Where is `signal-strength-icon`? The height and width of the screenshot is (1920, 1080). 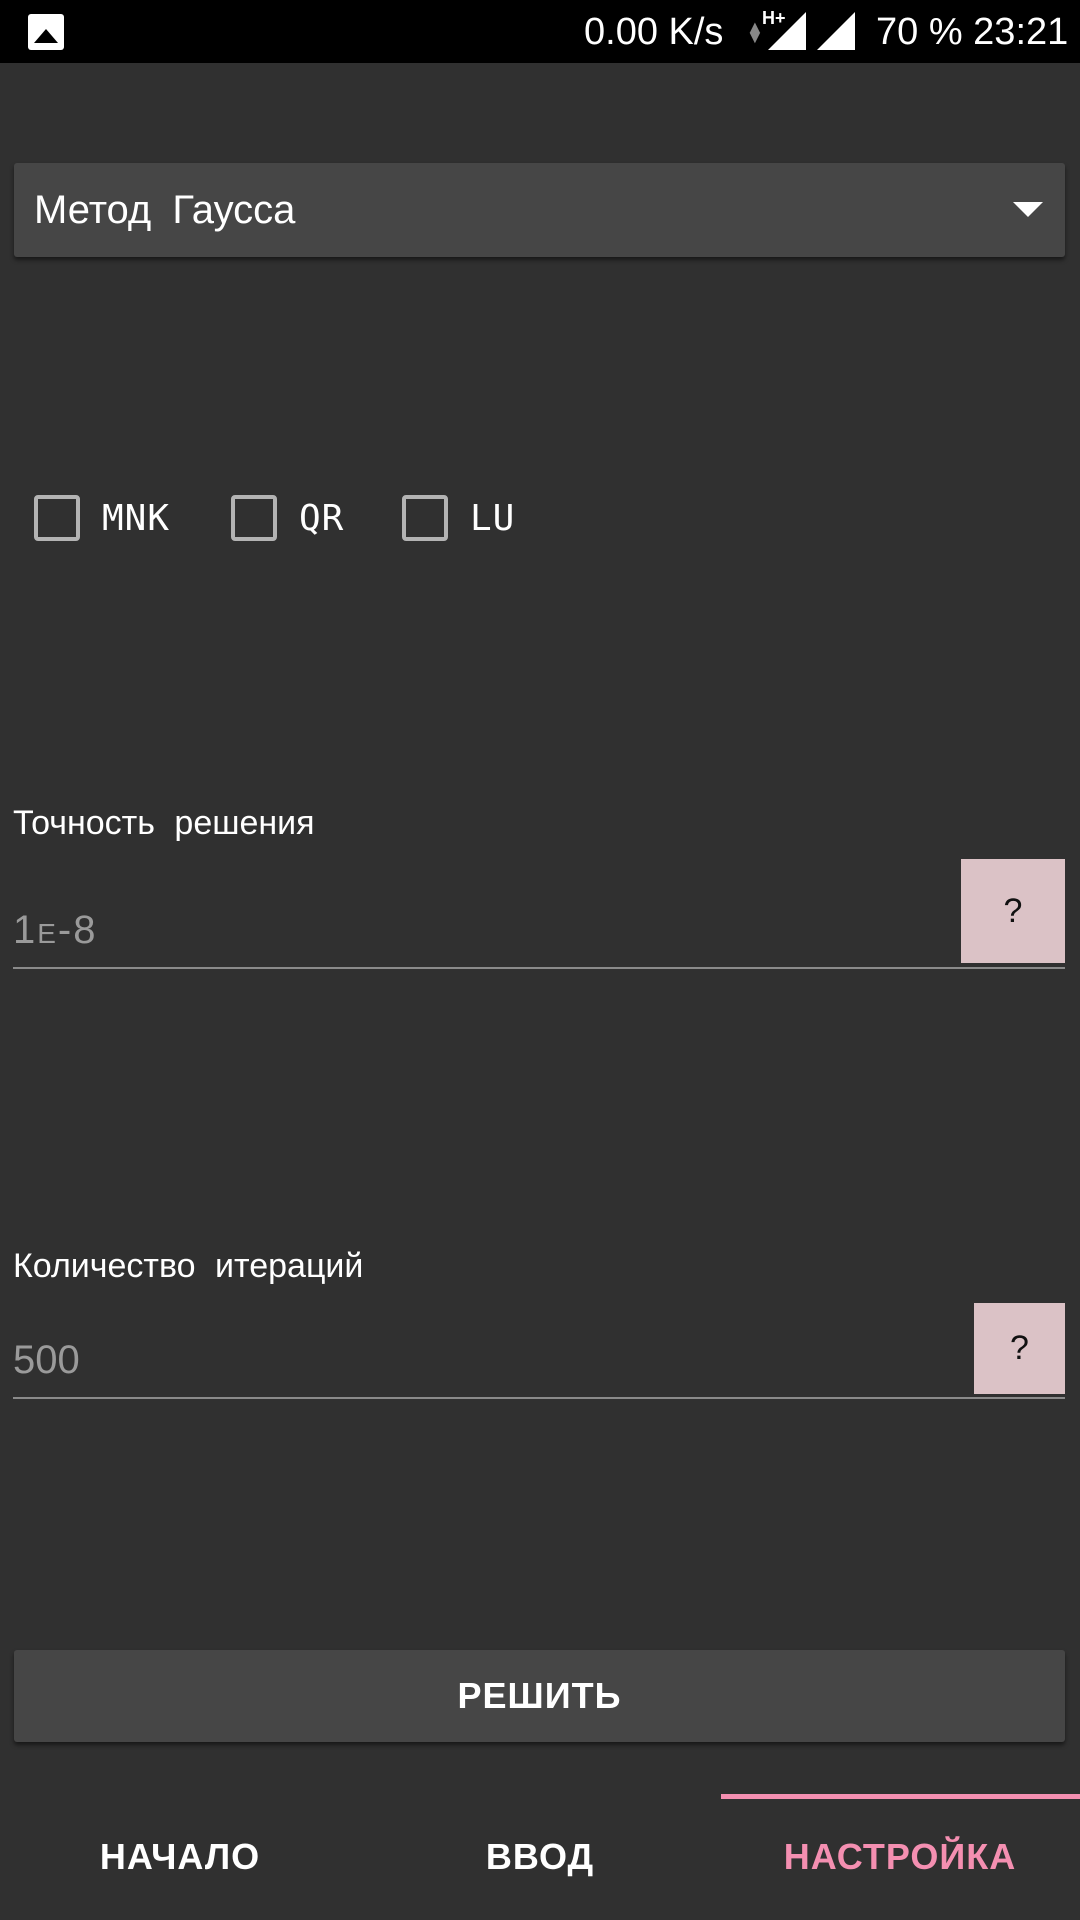 signal-strength-icon is located at coordinates (787, 31).